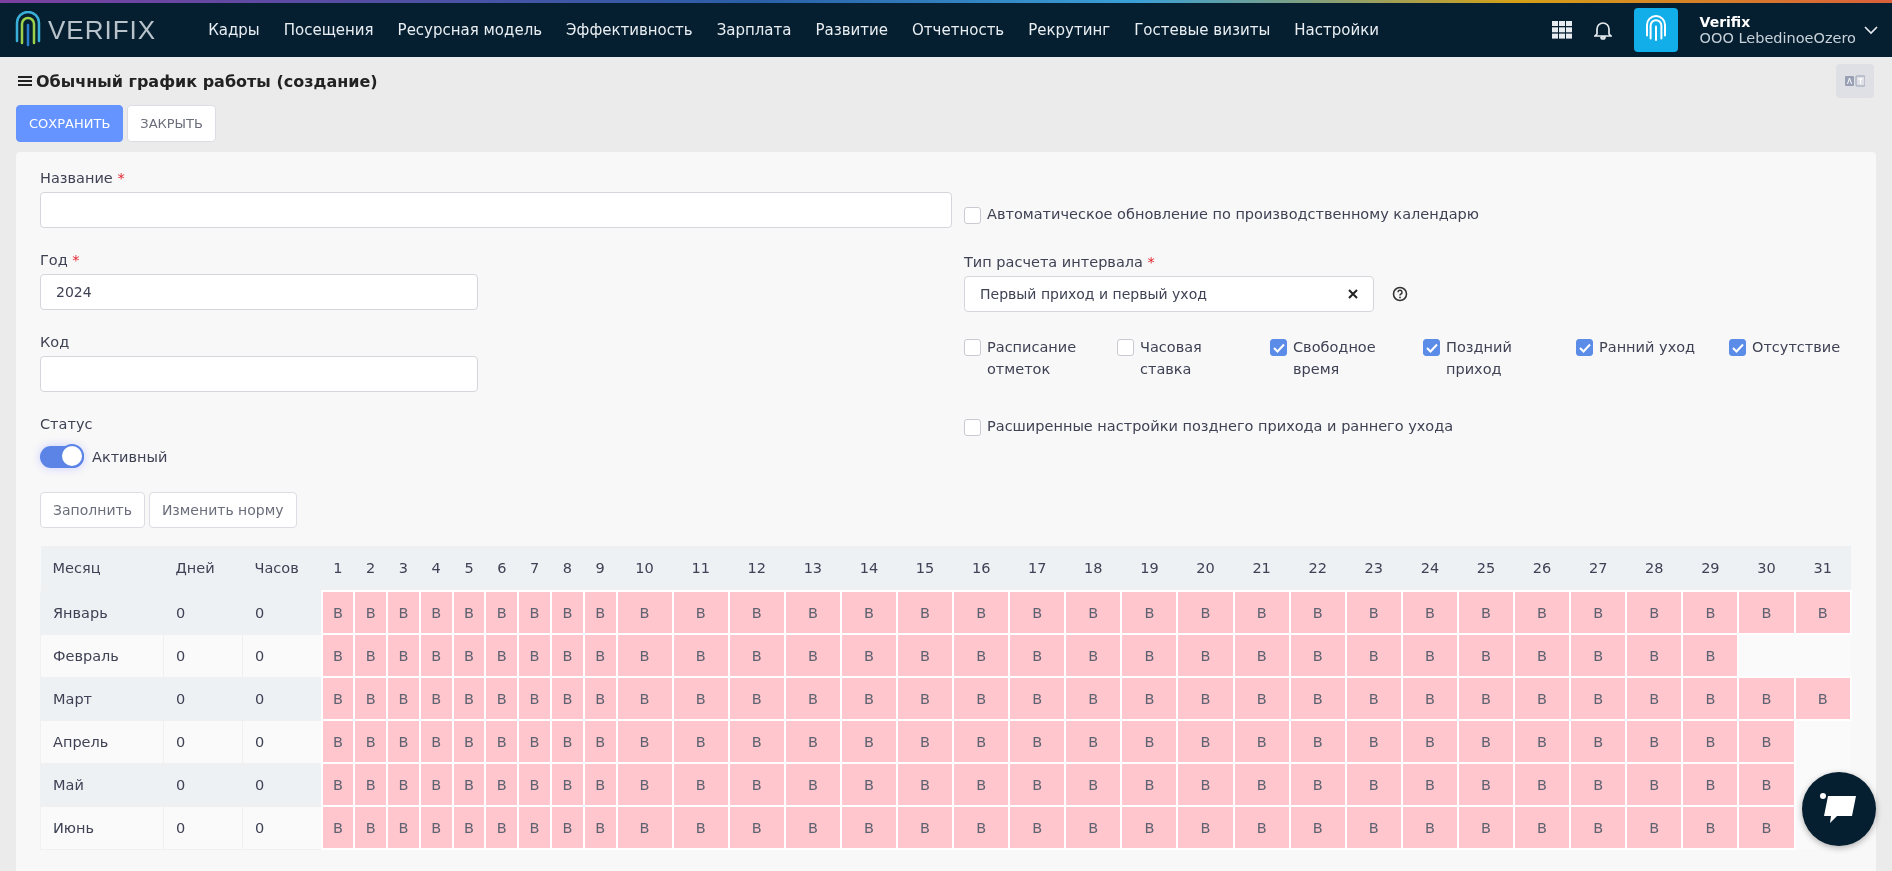 Image resolution: width=1892 pixels, height=871 pixels. Describe the element at coordinates (1069, 30) in the screenshot. I see `nav-link: Рекрутинг` at that location.